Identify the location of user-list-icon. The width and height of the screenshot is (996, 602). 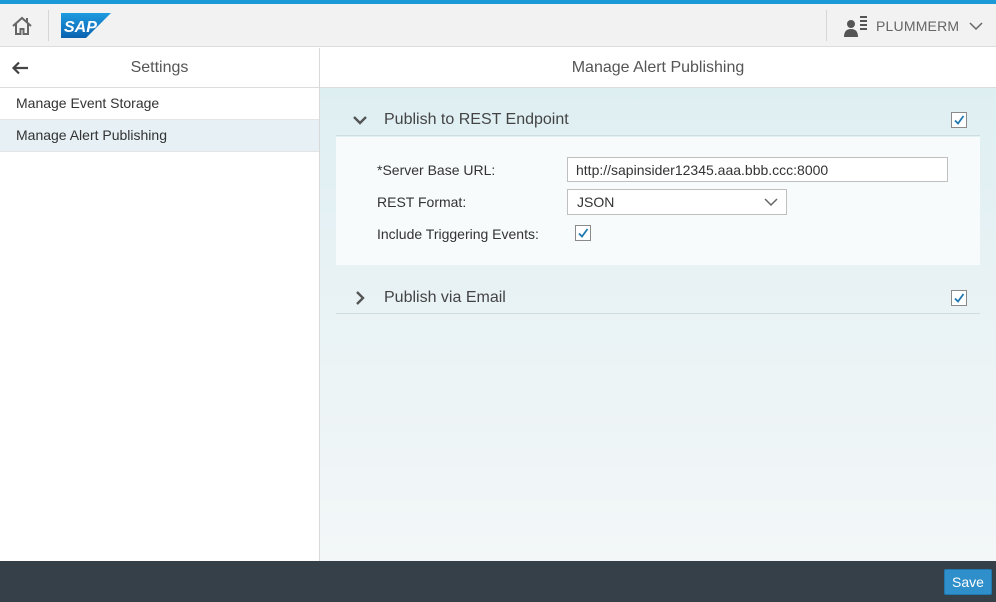
(855, 26).